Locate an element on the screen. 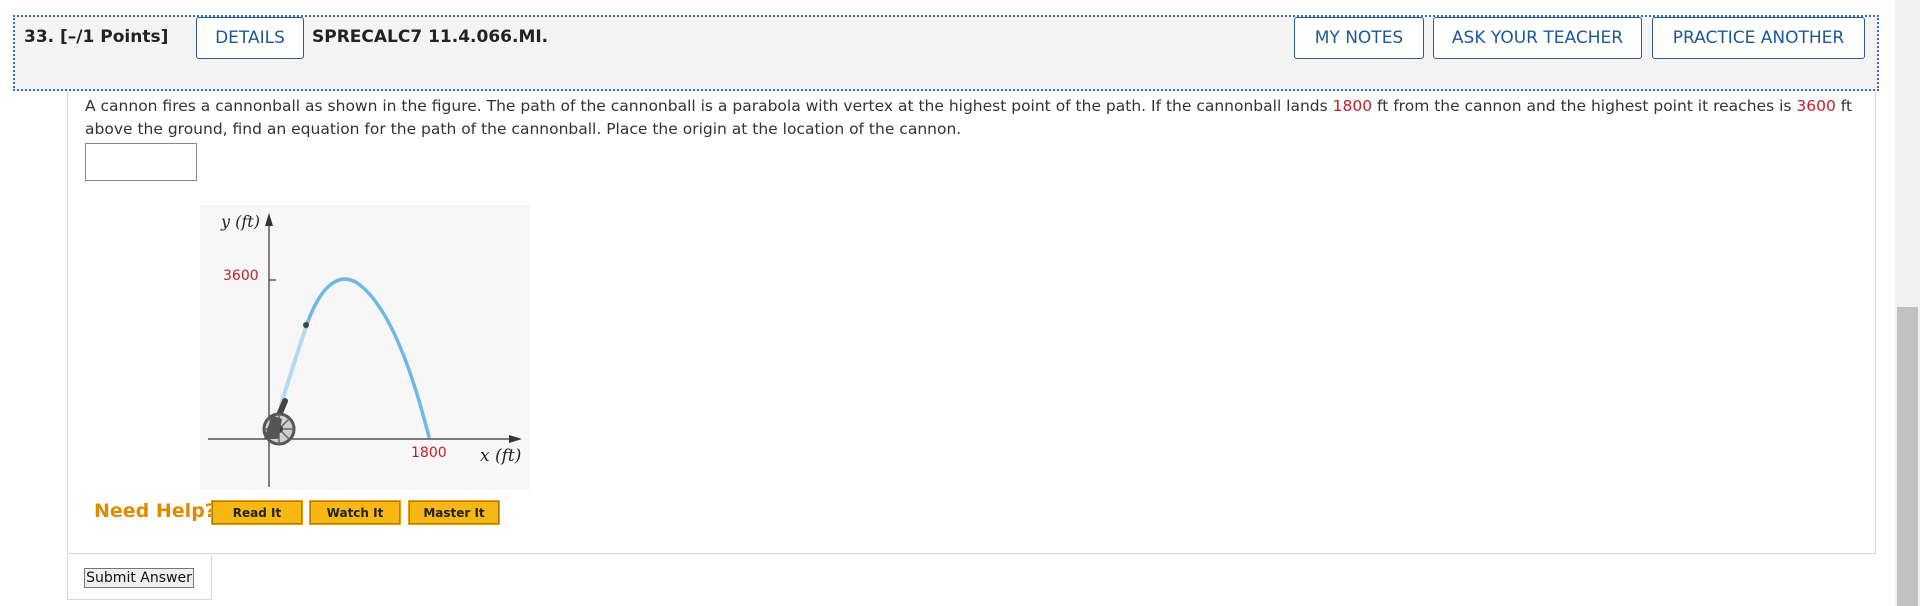  practice-another-button: PRACTICE ANOTHER is located at coordinates (1758, 38).